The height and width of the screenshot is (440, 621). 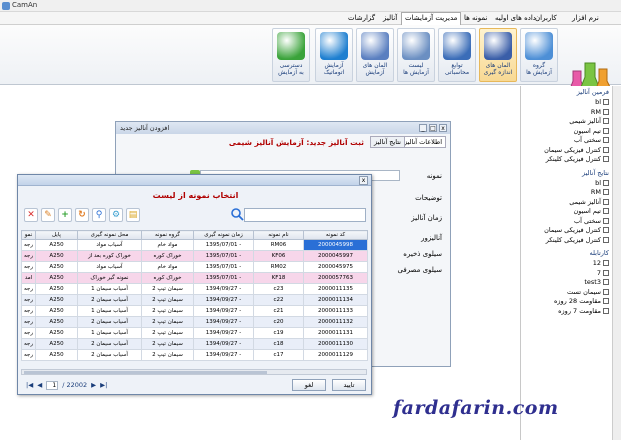 What do you see at coordinates (309, 385) in the screenshot?
I see `cancel-button: لغو` at bounding box center [309, 385].